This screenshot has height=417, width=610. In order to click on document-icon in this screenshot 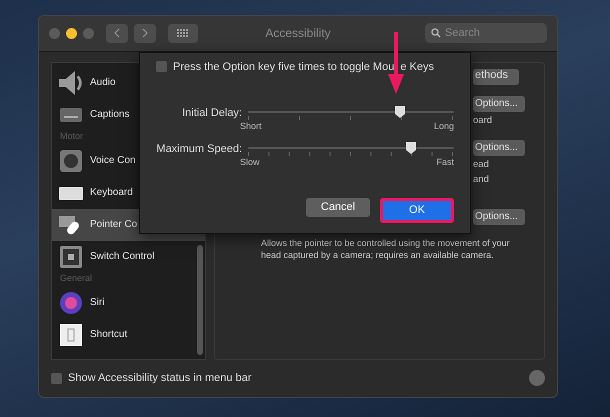, I will do `click(71, 334)`.